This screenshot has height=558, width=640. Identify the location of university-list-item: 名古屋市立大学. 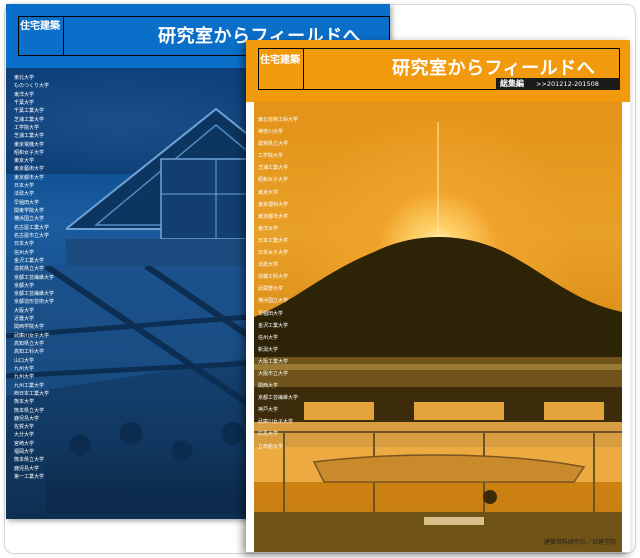
(32, 235).